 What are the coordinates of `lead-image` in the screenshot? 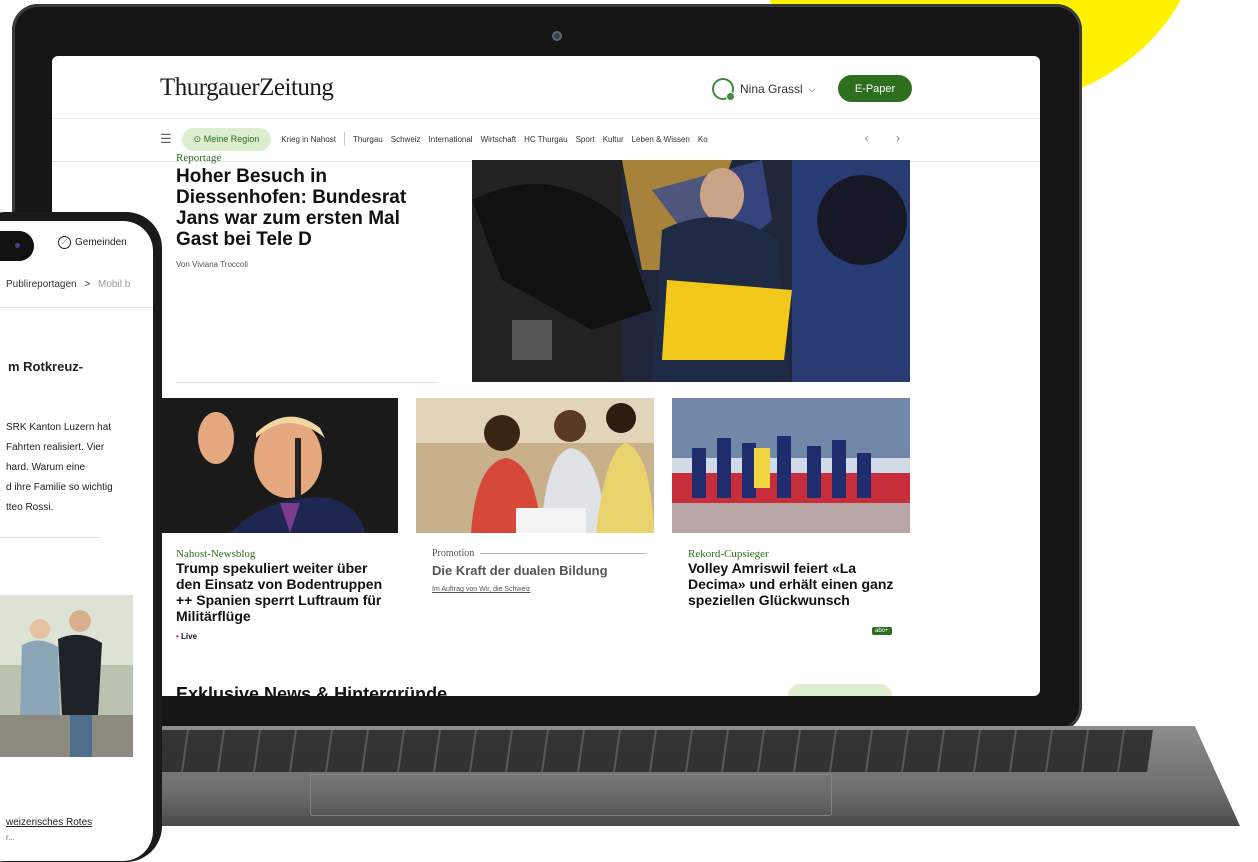 It's located at (691, 271).